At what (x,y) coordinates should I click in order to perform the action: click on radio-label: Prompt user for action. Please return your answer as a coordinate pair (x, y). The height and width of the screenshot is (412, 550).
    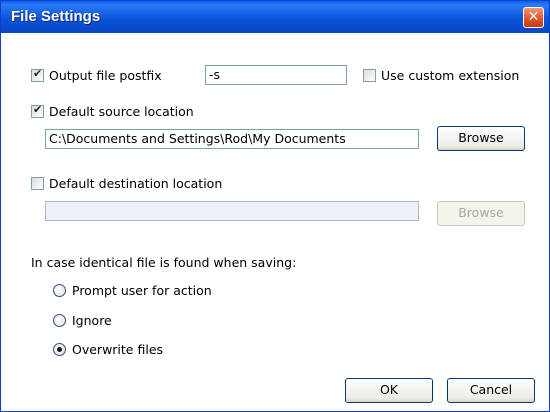
    Looking at the image, I should click on (142, 290).